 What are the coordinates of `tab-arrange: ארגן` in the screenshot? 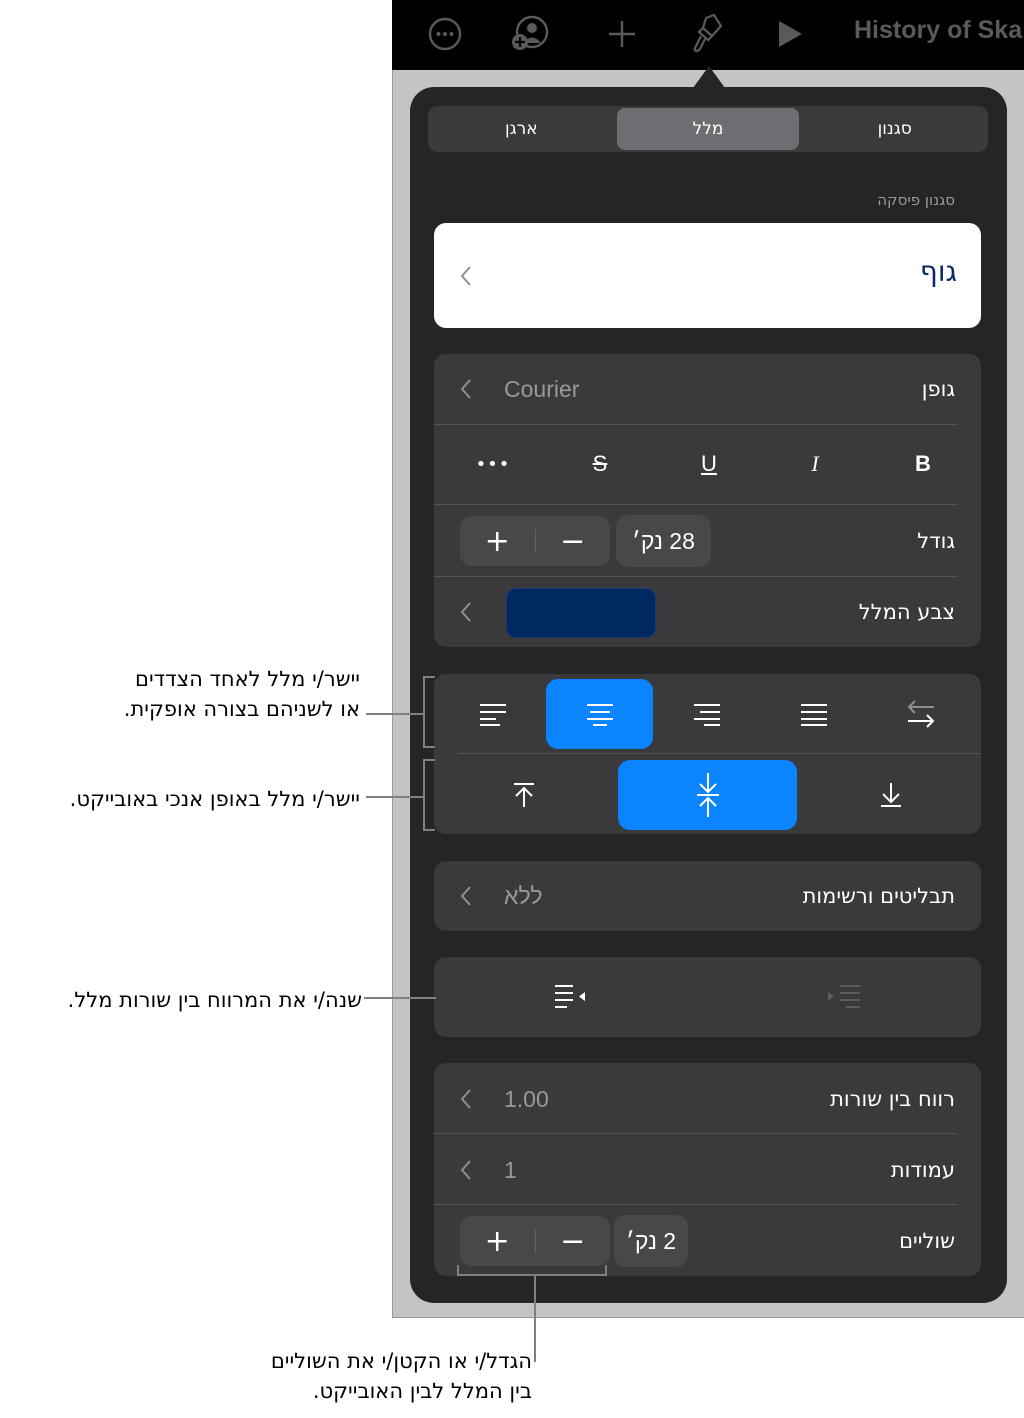 It's located at (521, 129).